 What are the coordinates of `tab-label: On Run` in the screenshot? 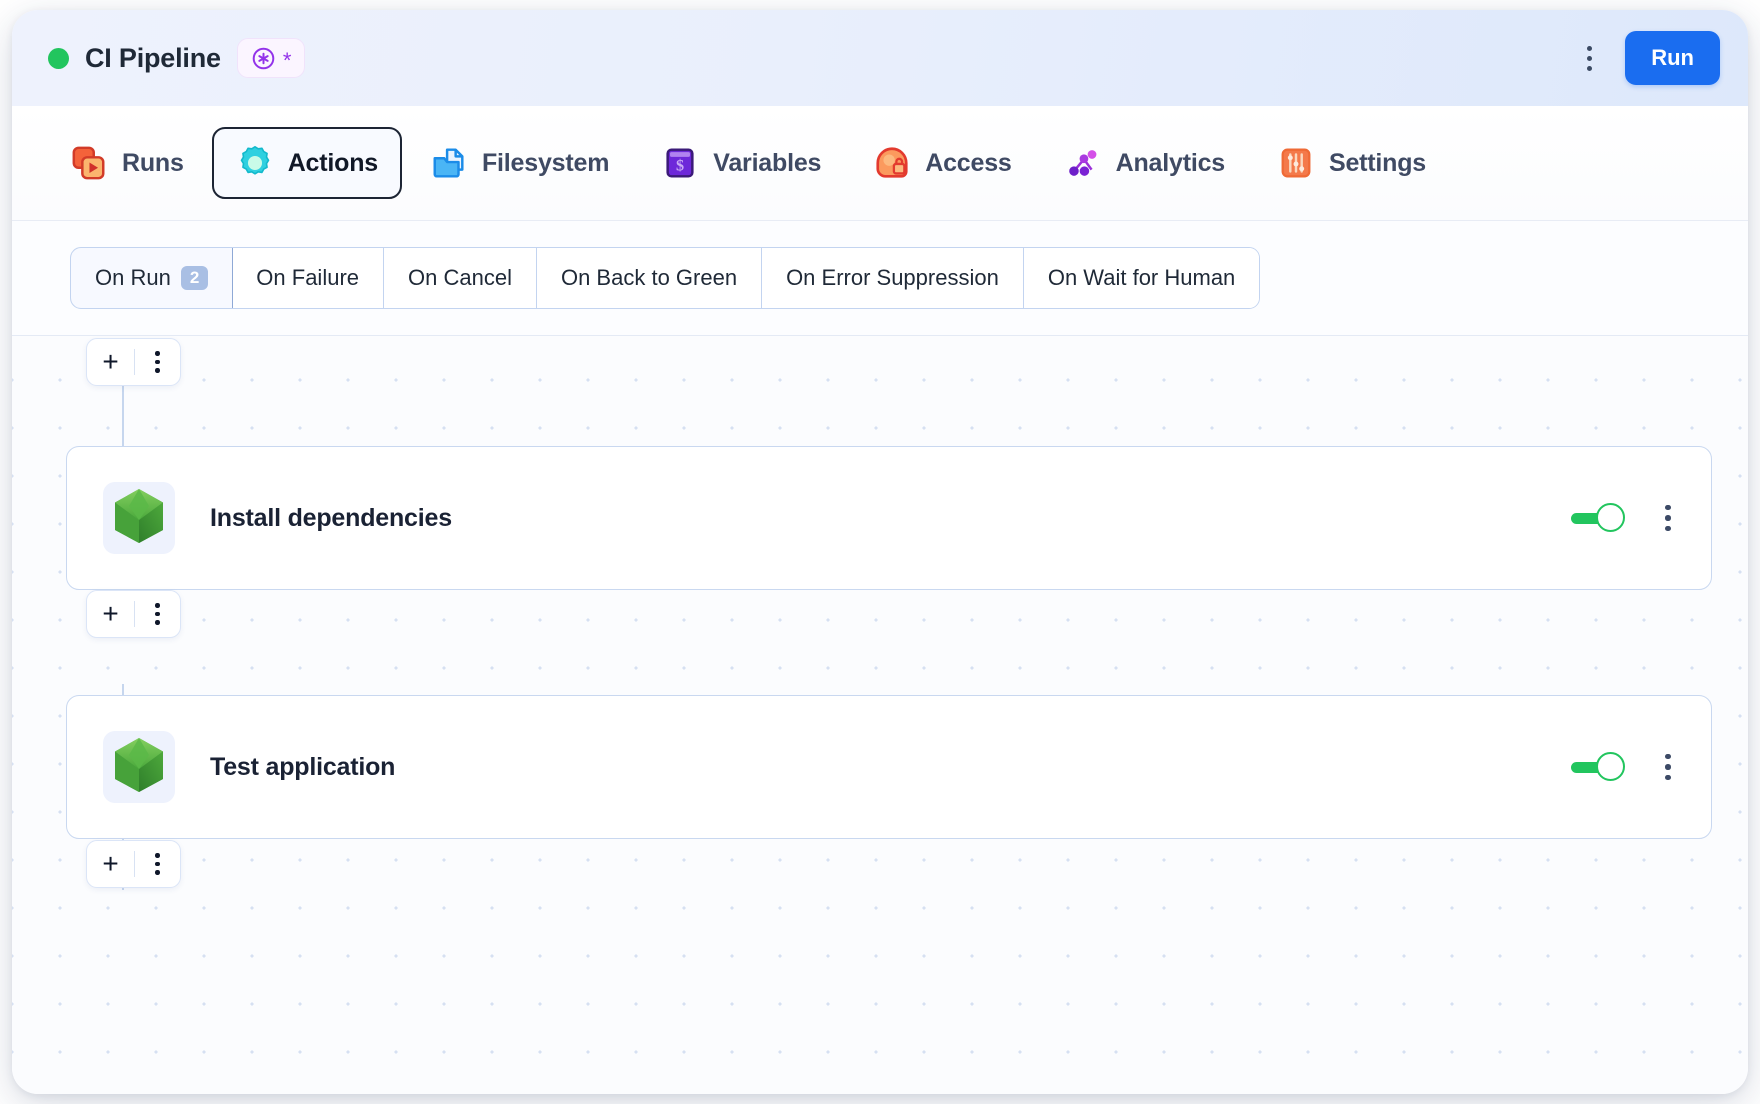 It's located at (133, 277).